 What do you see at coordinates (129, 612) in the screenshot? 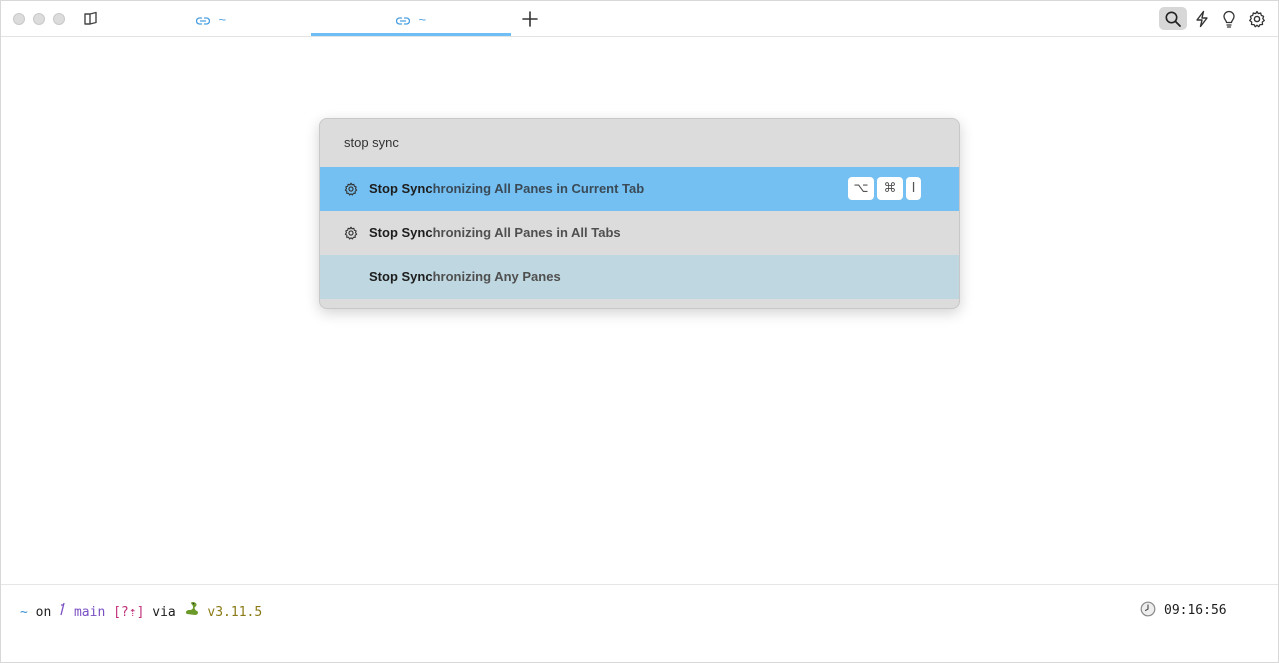
I see `git-status: [?⇡]` at bounding box center [129, 612].